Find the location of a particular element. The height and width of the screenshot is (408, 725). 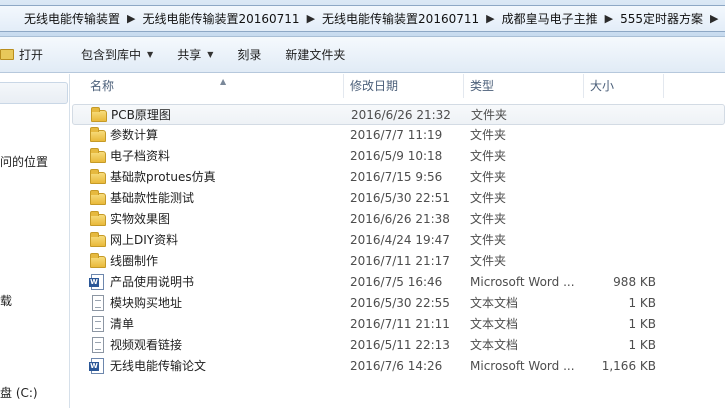

burn-button: 刻录 is located at coordinates (249, 55).